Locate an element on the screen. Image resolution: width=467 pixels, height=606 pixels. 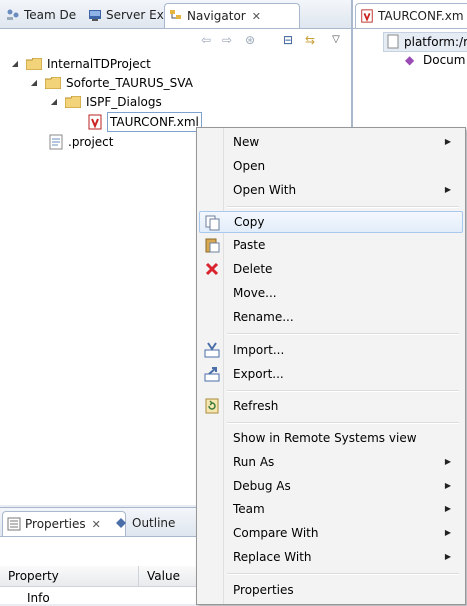
tab-label: Outline is located at coordinates (154, 523).